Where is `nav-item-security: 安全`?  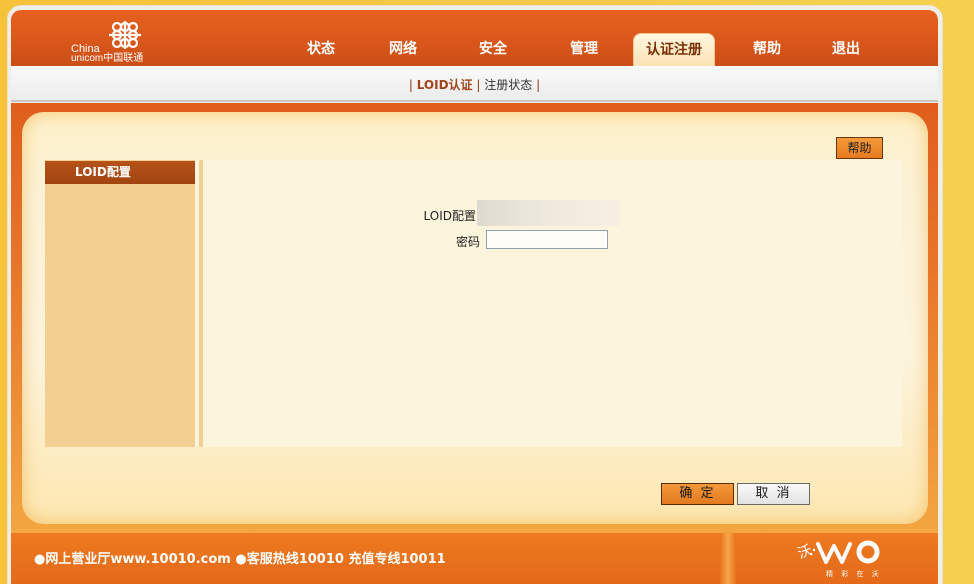 nav-item-security: 安全 is located at coordinates (493, 53).